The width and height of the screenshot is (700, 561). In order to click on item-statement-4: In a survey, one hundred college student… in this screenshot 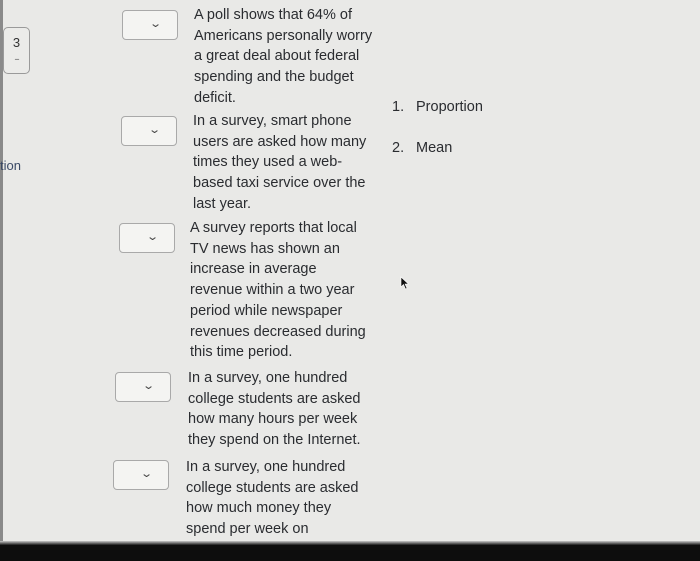, I will do `click(274, 409)`.